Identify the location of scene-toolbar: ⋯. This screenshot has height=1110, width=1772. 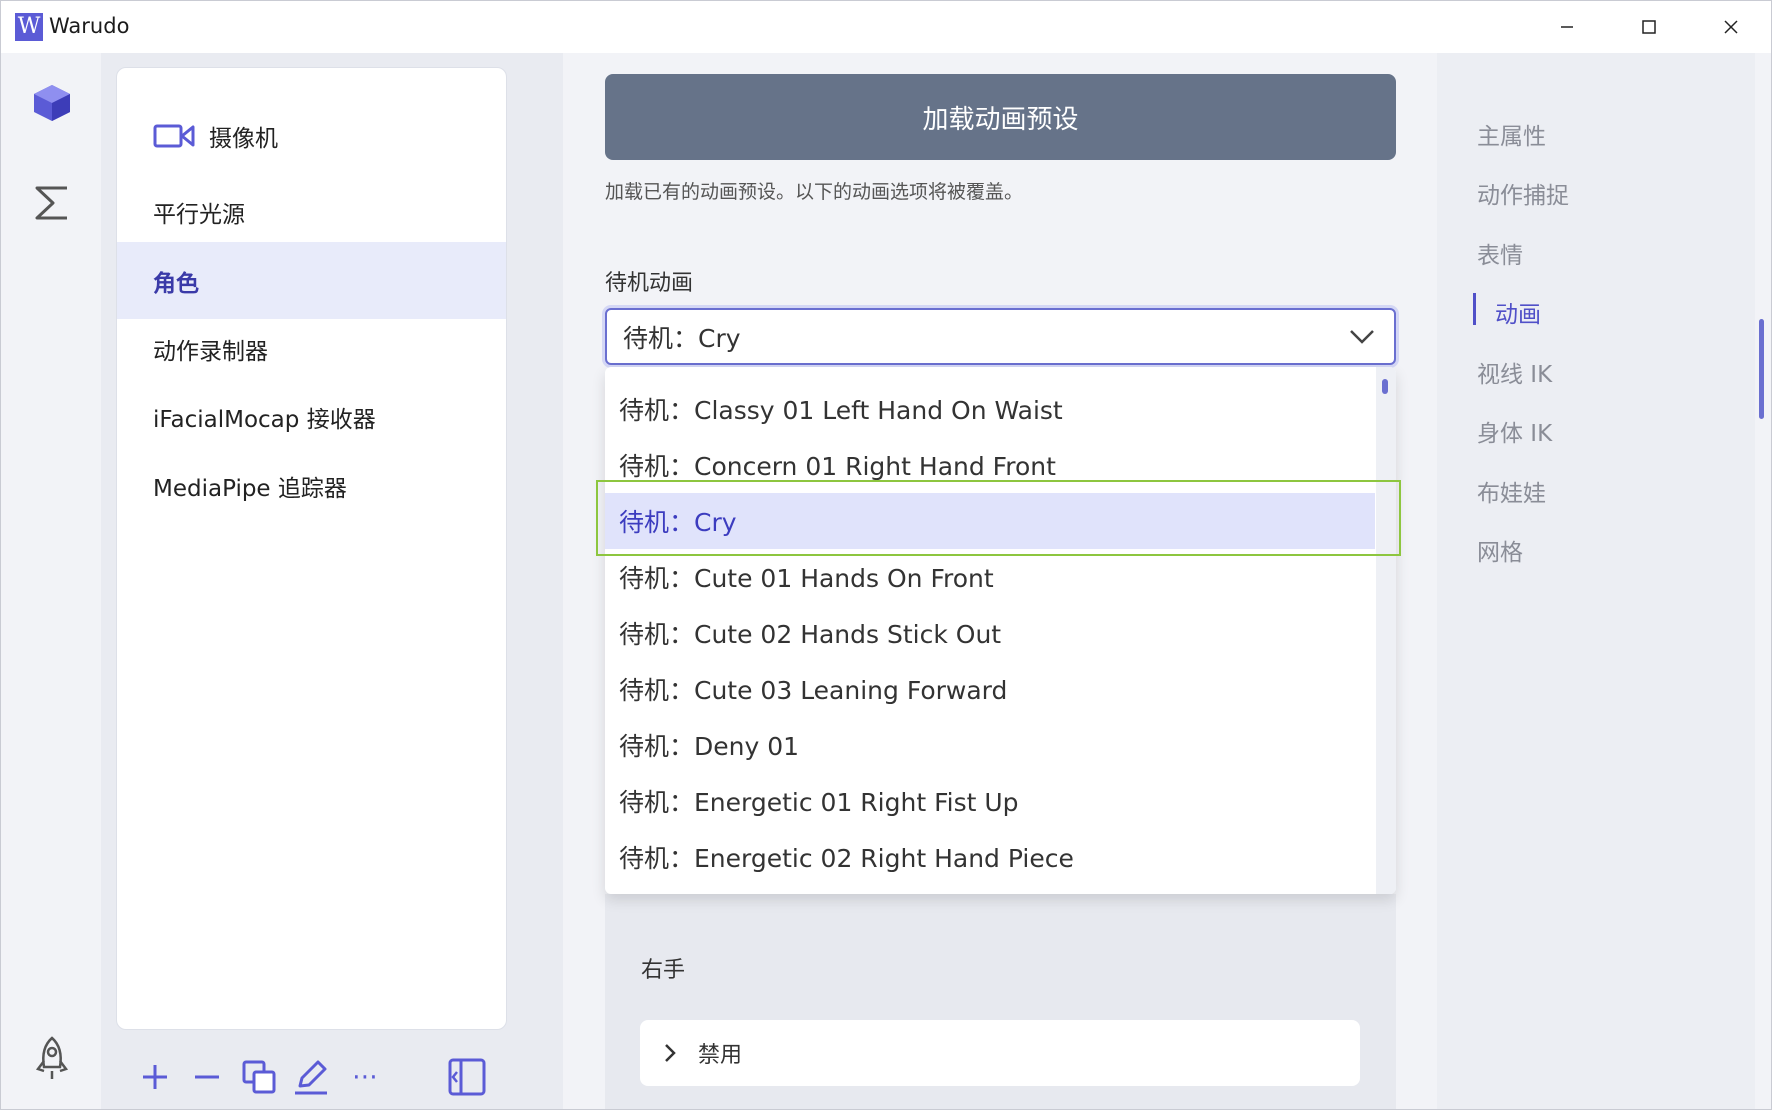
(332, 1081).